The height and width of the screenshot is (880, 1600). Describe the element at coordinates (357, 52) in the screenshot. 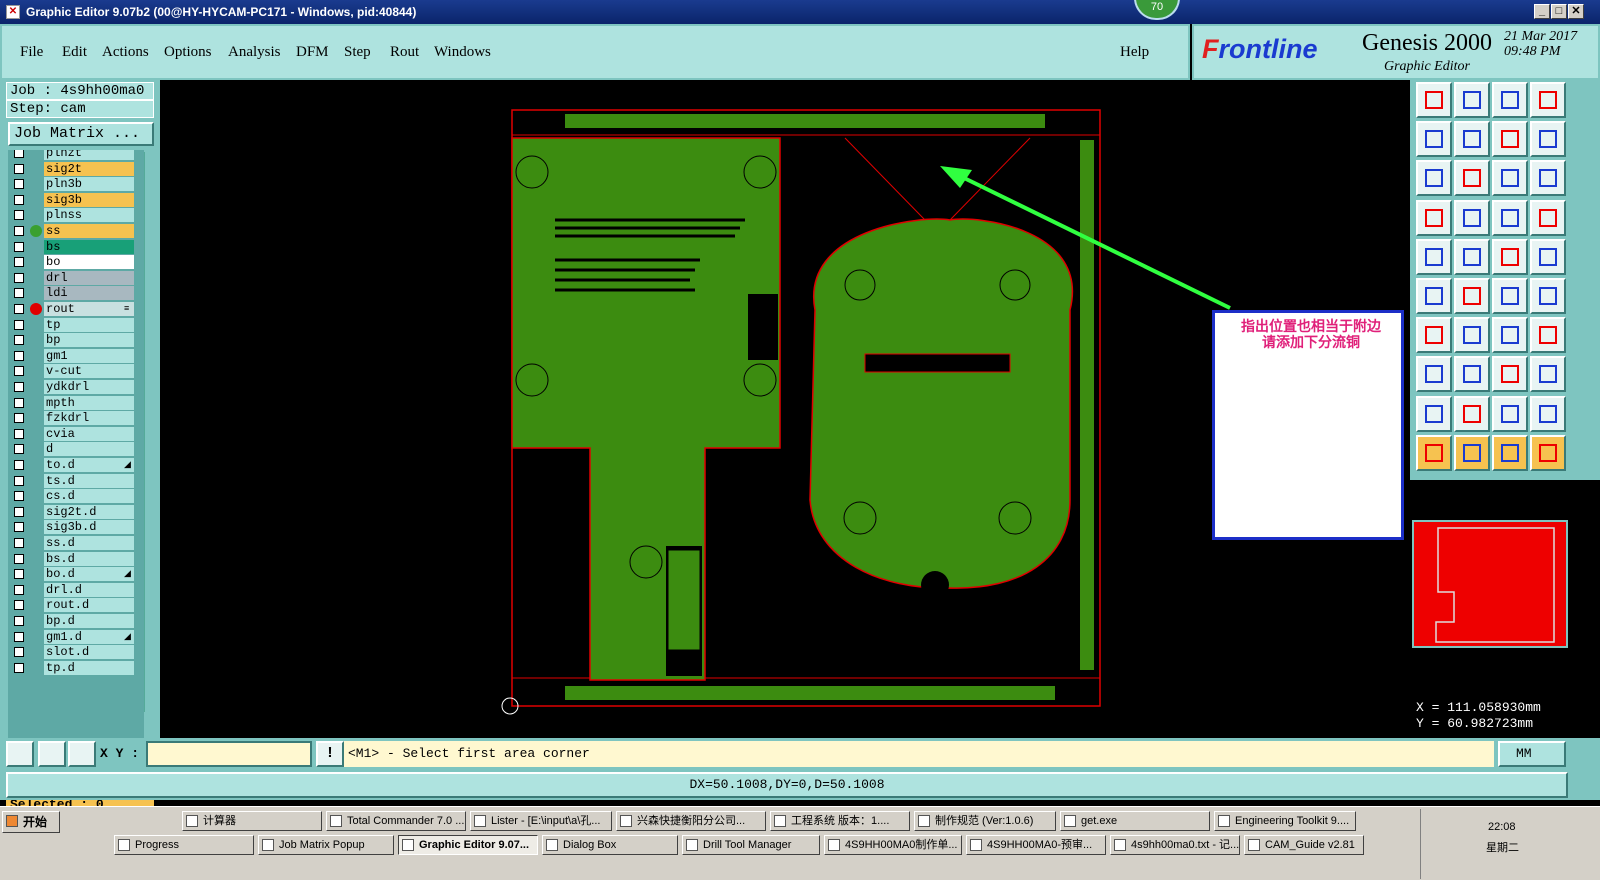

I see `menu-step: Step` at that location.